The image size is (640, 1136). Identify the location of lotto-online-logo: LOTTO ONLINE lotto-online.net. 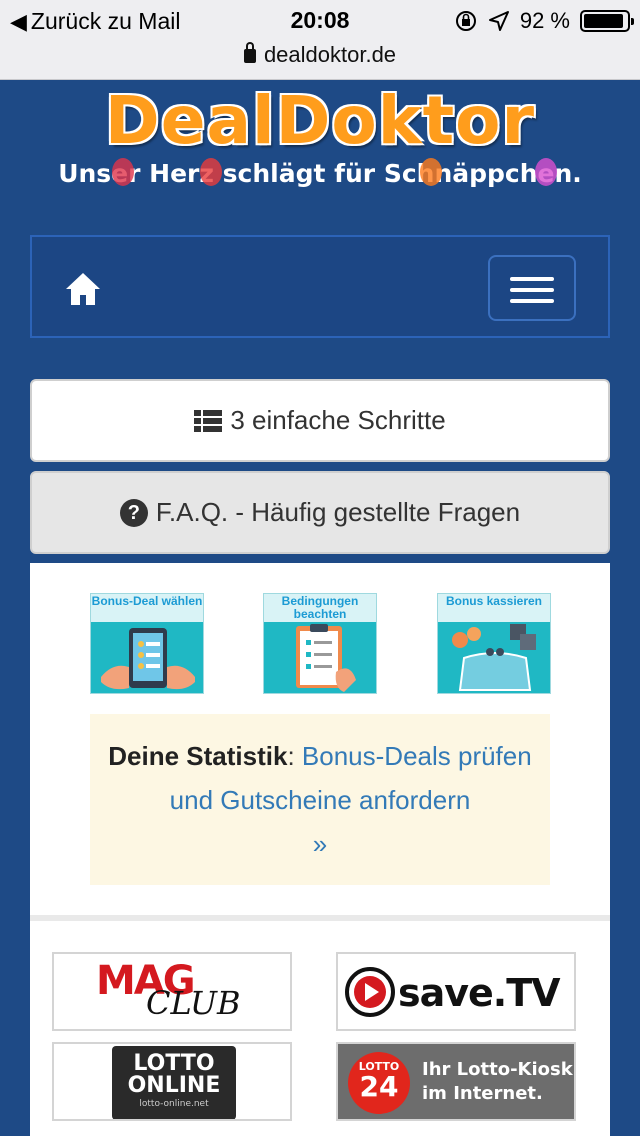
(174, 1082).